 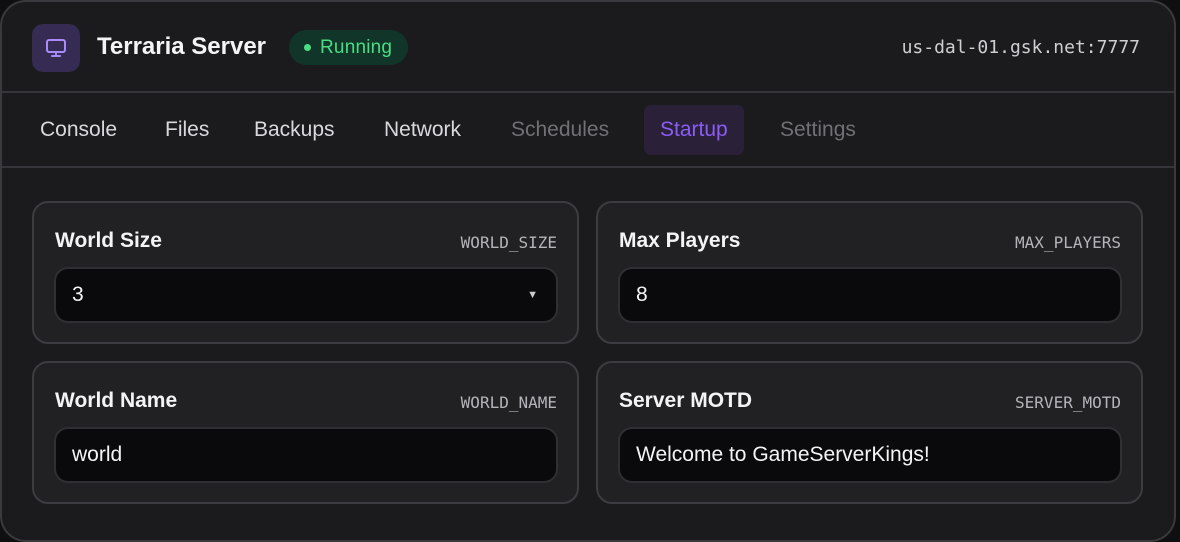 I want to click on server-address: us-dal-01.gsk.net:7777, so click(x=1021, y=47).